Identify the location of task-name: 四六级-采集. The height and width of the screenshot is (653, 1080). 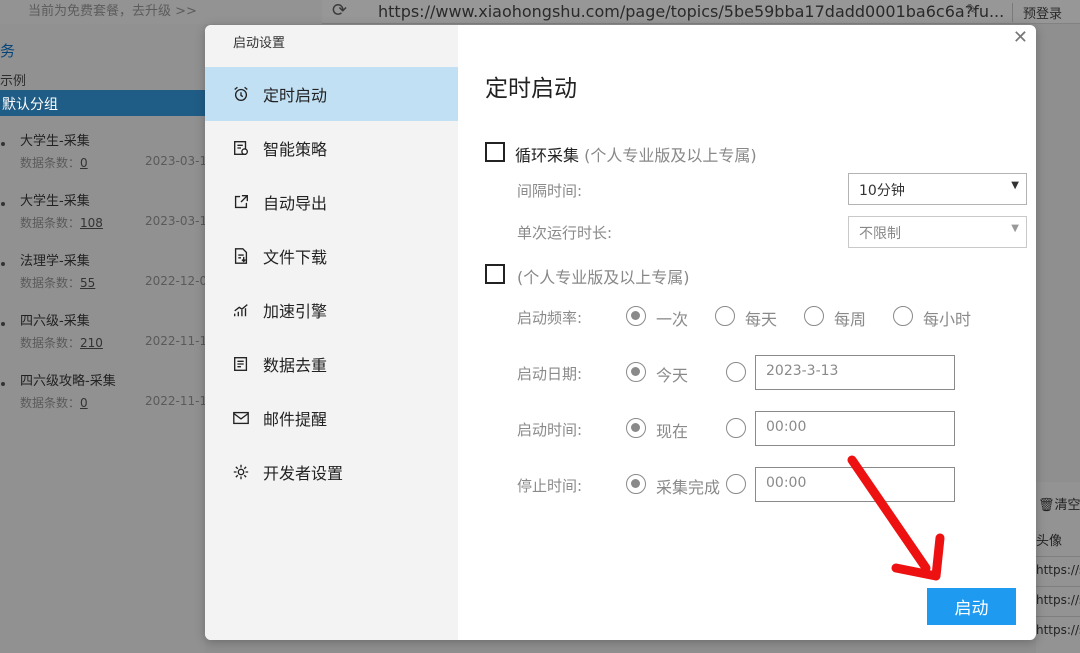
(55, 321).